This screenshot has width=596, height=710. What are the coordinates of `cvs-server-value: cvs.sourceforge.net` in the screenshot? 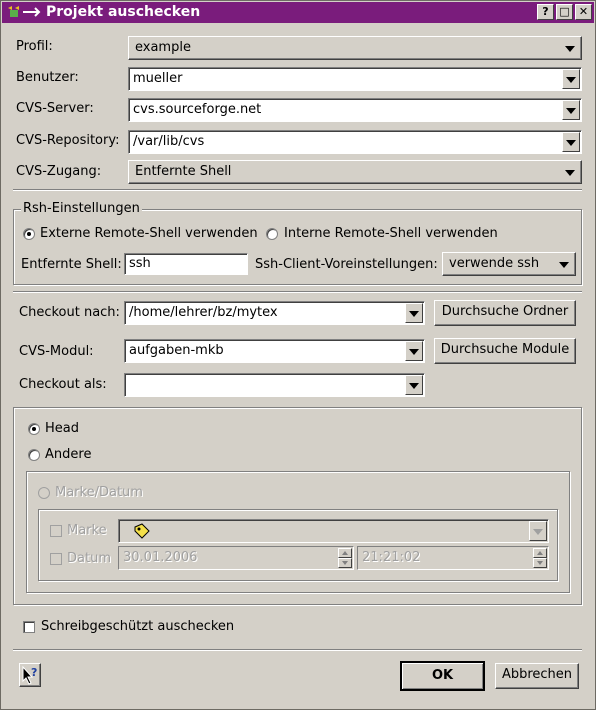 It's located at (197, 109).